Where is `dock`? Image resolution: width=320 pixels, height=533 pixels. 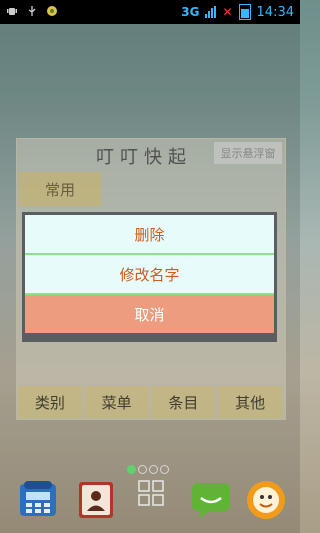
dock is located at coordinates (150, 505).